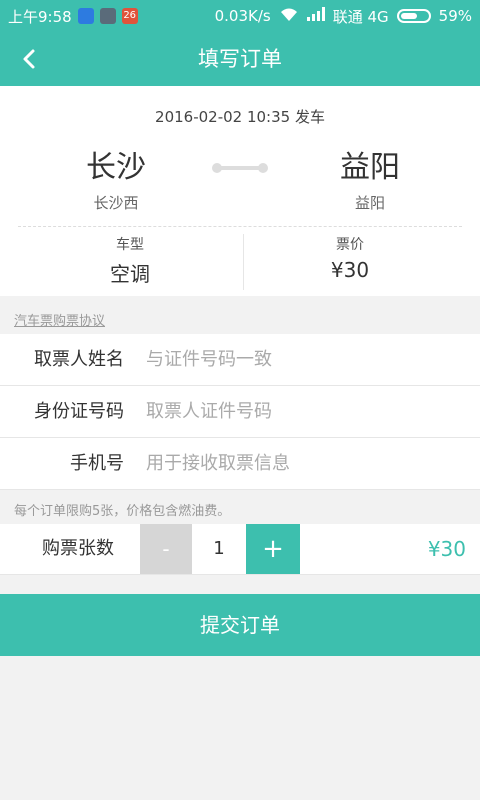 The width and height of the screenshot is (480, 800). I want to click on total-price: ¥30, so click(446, 549).